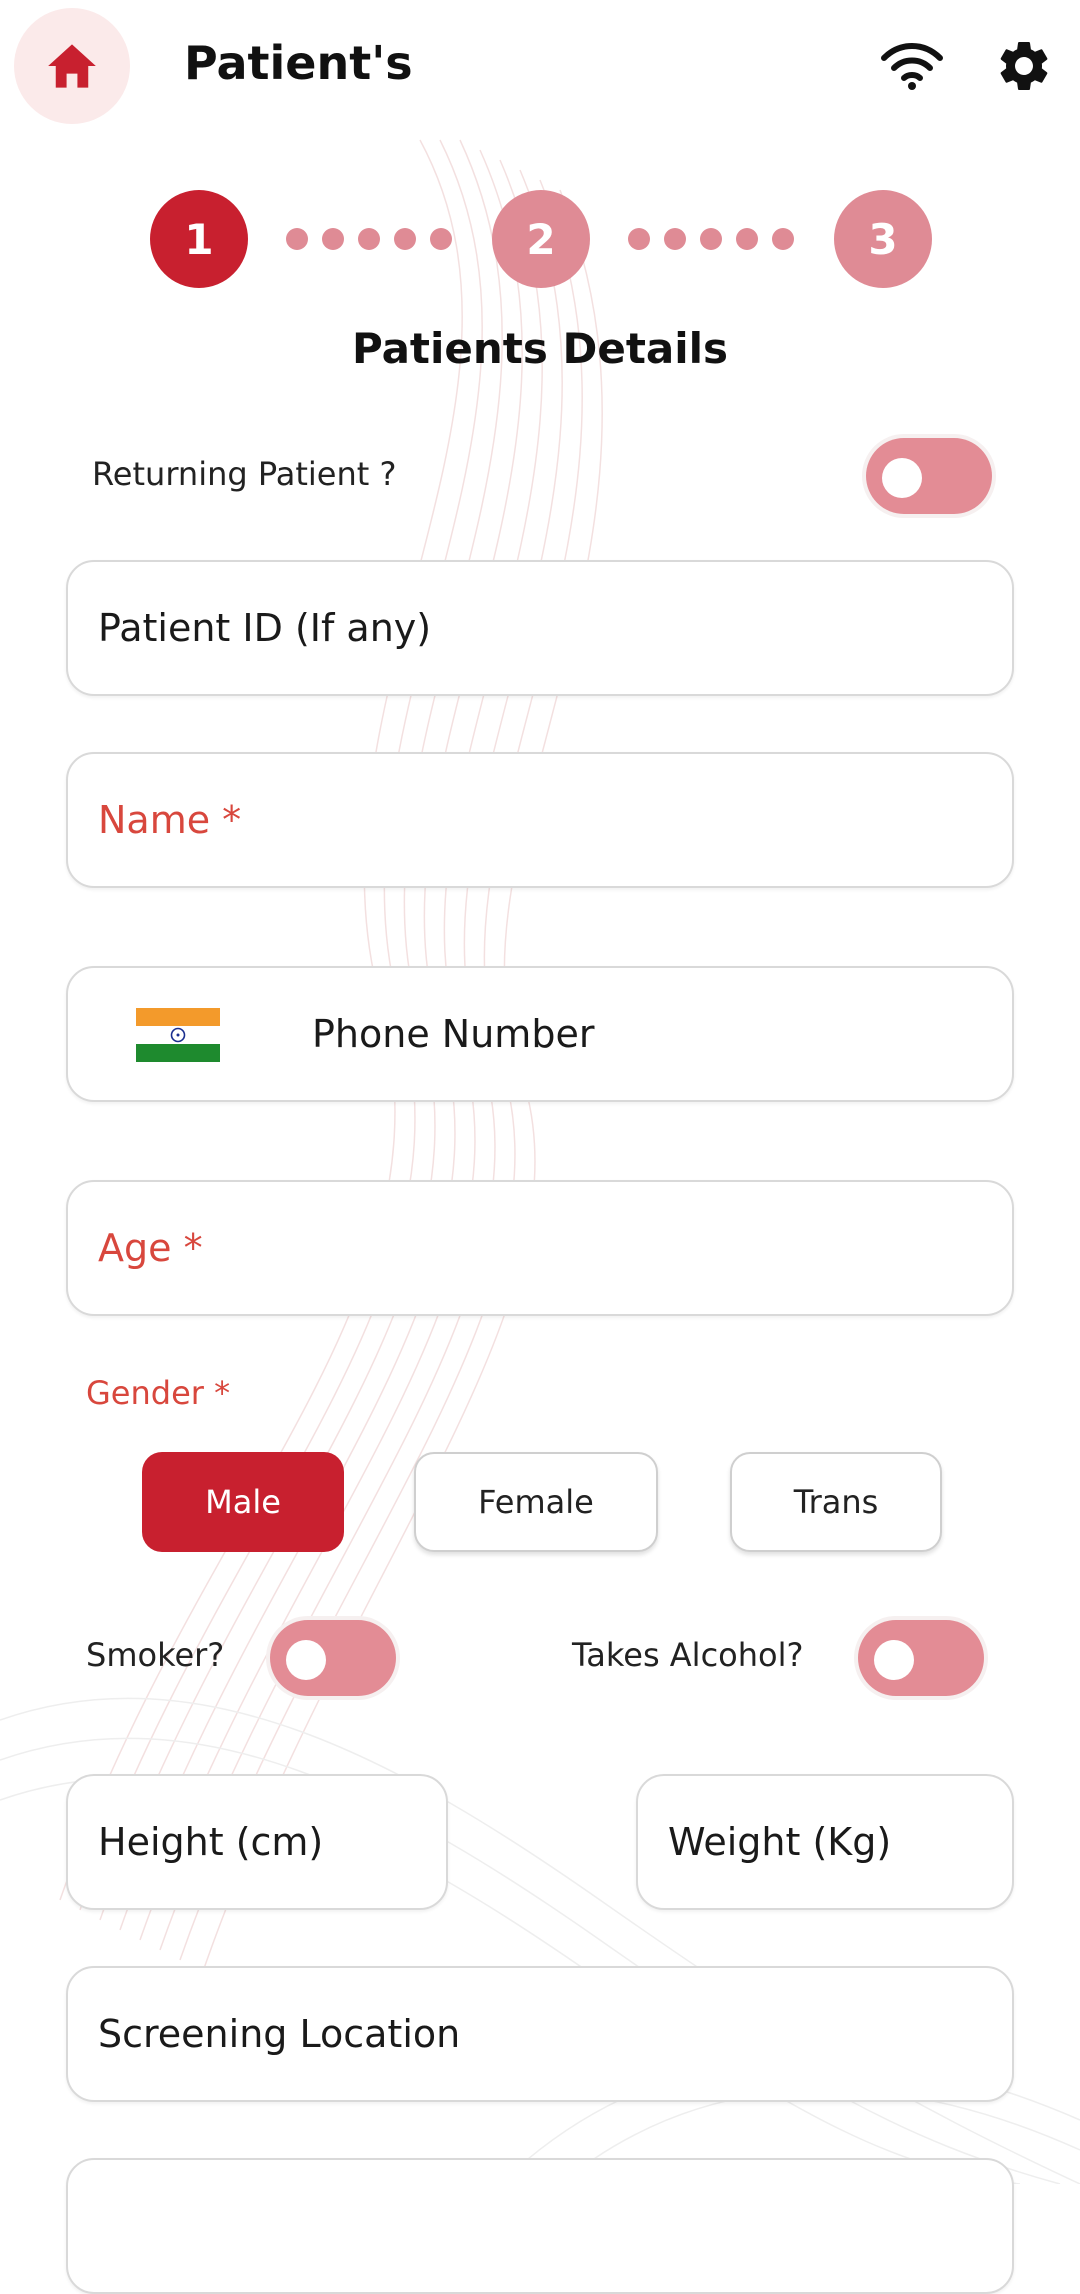 This screenshot has height=2294, width=1080. I want to click on screening-location-placeholder: Screening Location, so click(279, 2034).